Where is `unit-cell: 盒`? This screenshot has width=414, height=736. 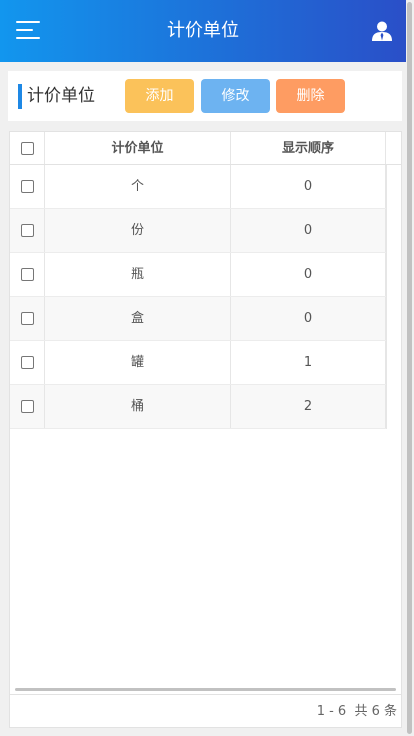
unit-cell: 盒 is located at coordinates (138, 318).